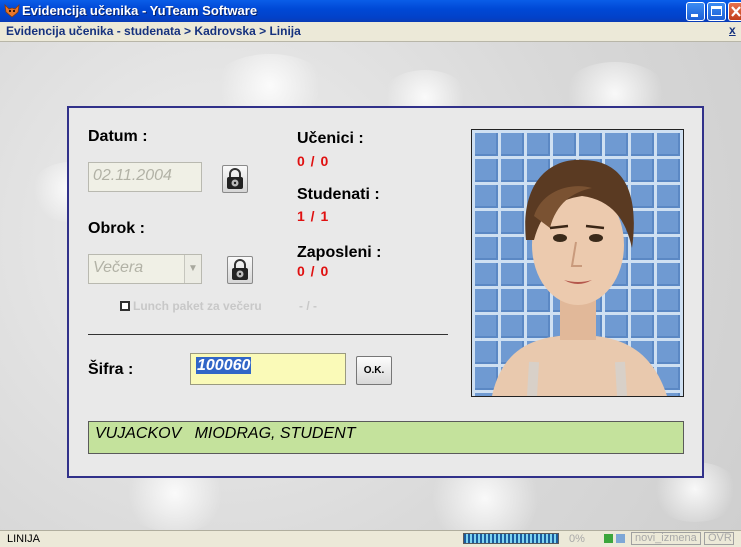 The height and width of the screenshot is (547, 741). What do you see at coordinates (511, 538) in the screenshot?
I see `progress-bar` at bounding box center [511, 538].